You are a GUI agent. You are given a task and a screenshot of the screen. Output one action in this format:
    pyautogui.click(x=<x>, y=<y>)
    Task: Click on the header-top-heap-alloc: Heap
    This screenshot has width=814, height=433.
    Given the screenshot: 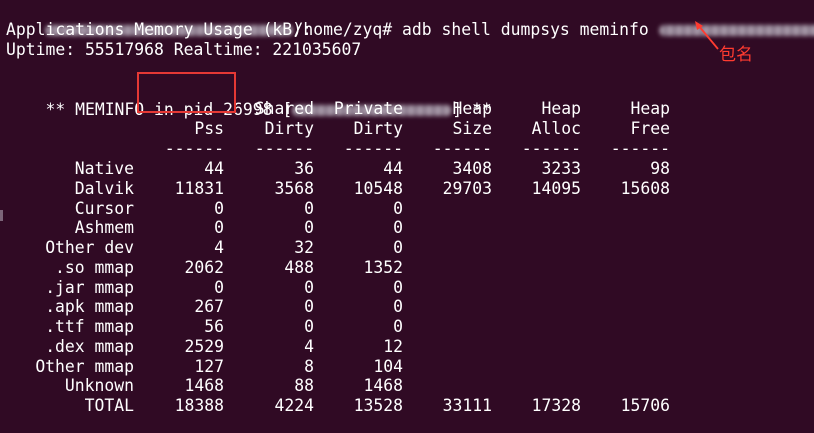 What is the action you would take?
    pyautogui.click(x=561, y=108)
    